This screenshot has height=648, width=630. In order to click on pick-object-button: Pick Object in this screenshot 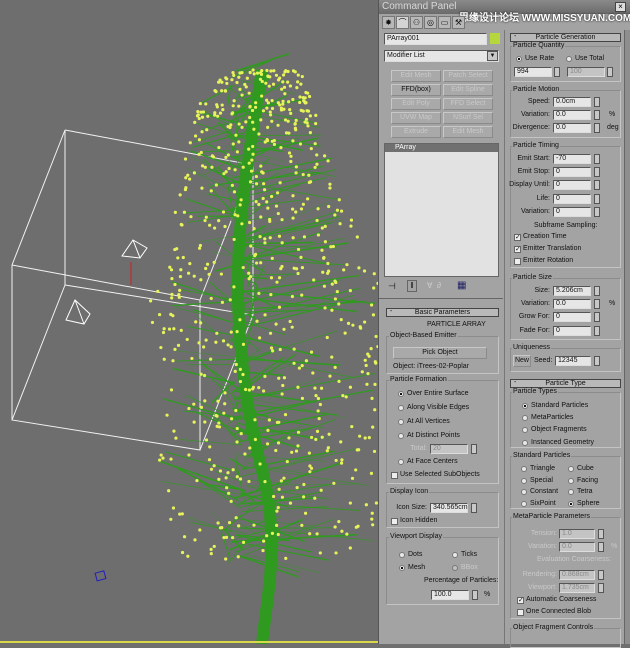, I will do `click(440, 353)`.